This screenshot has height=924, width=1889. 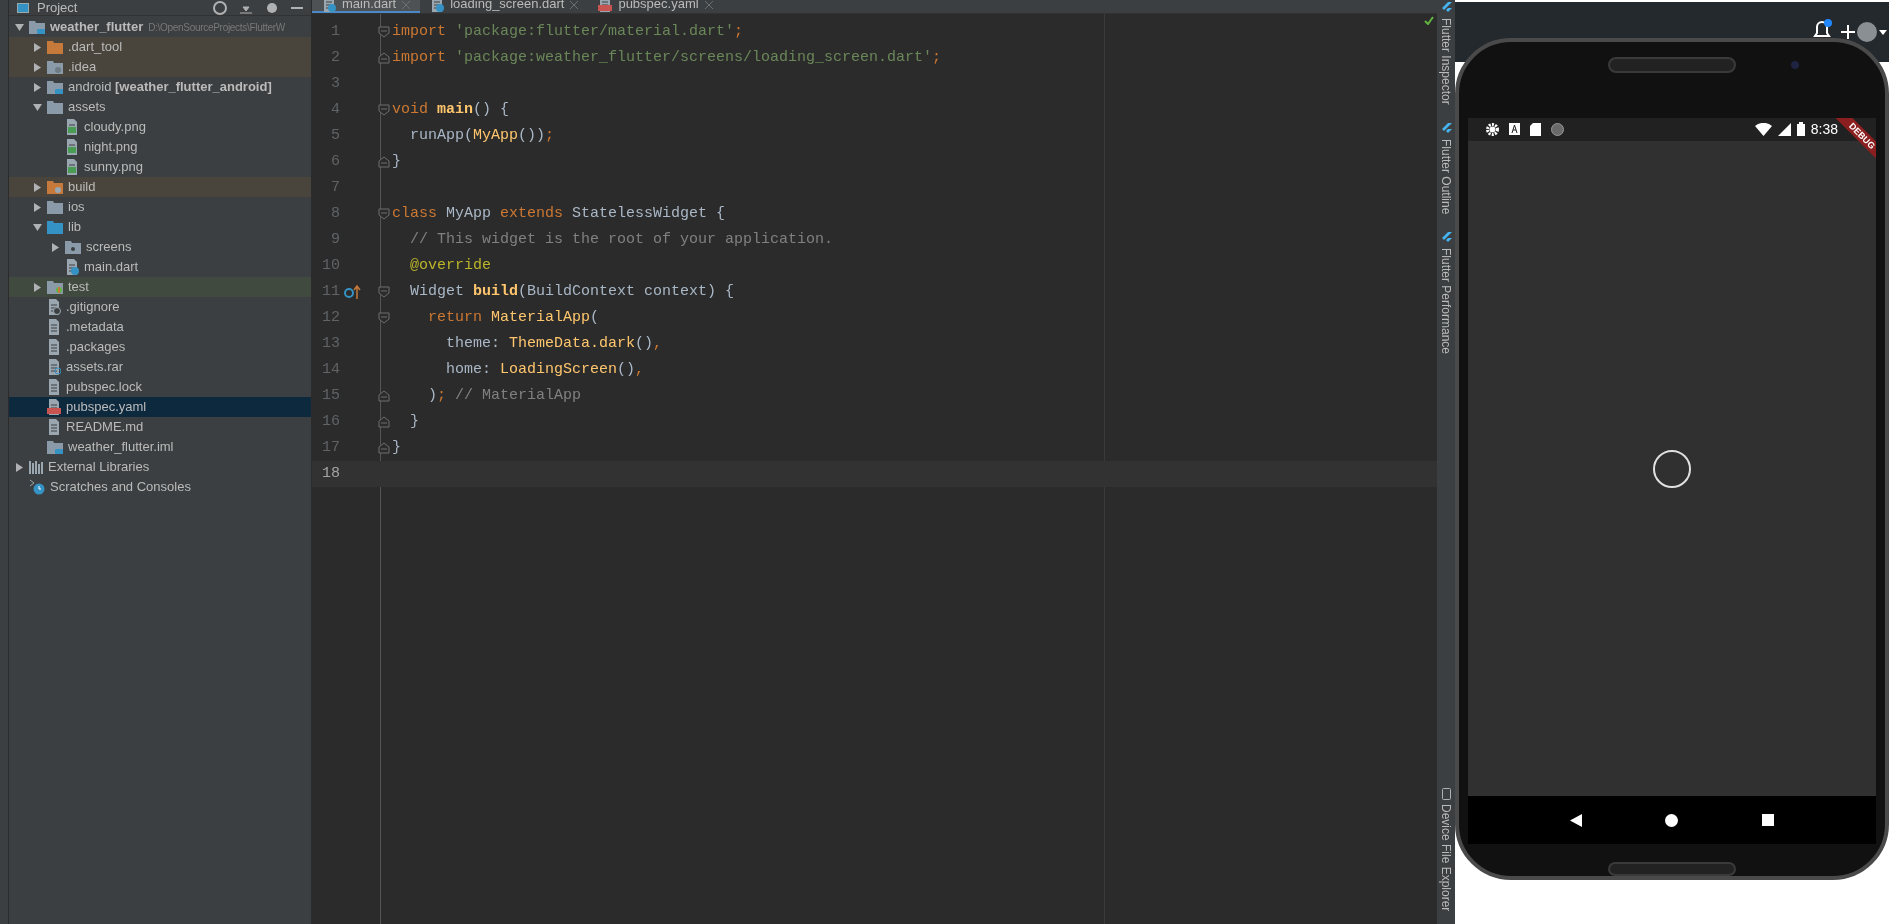 I want to click on tool-window-button: Flutter Performance, so click(x=1446, y=293).